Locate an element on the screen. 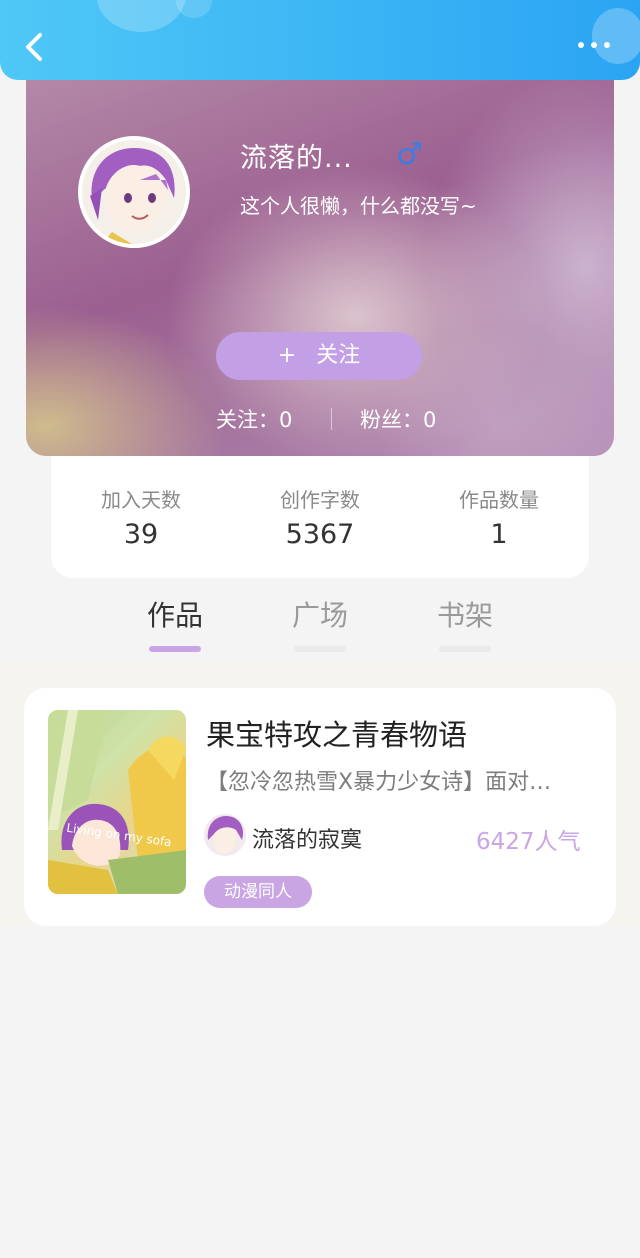 This screenshot has height=1258, width=640. stat-join-days: 加入天数 39 is located at coordinates (141, 517).